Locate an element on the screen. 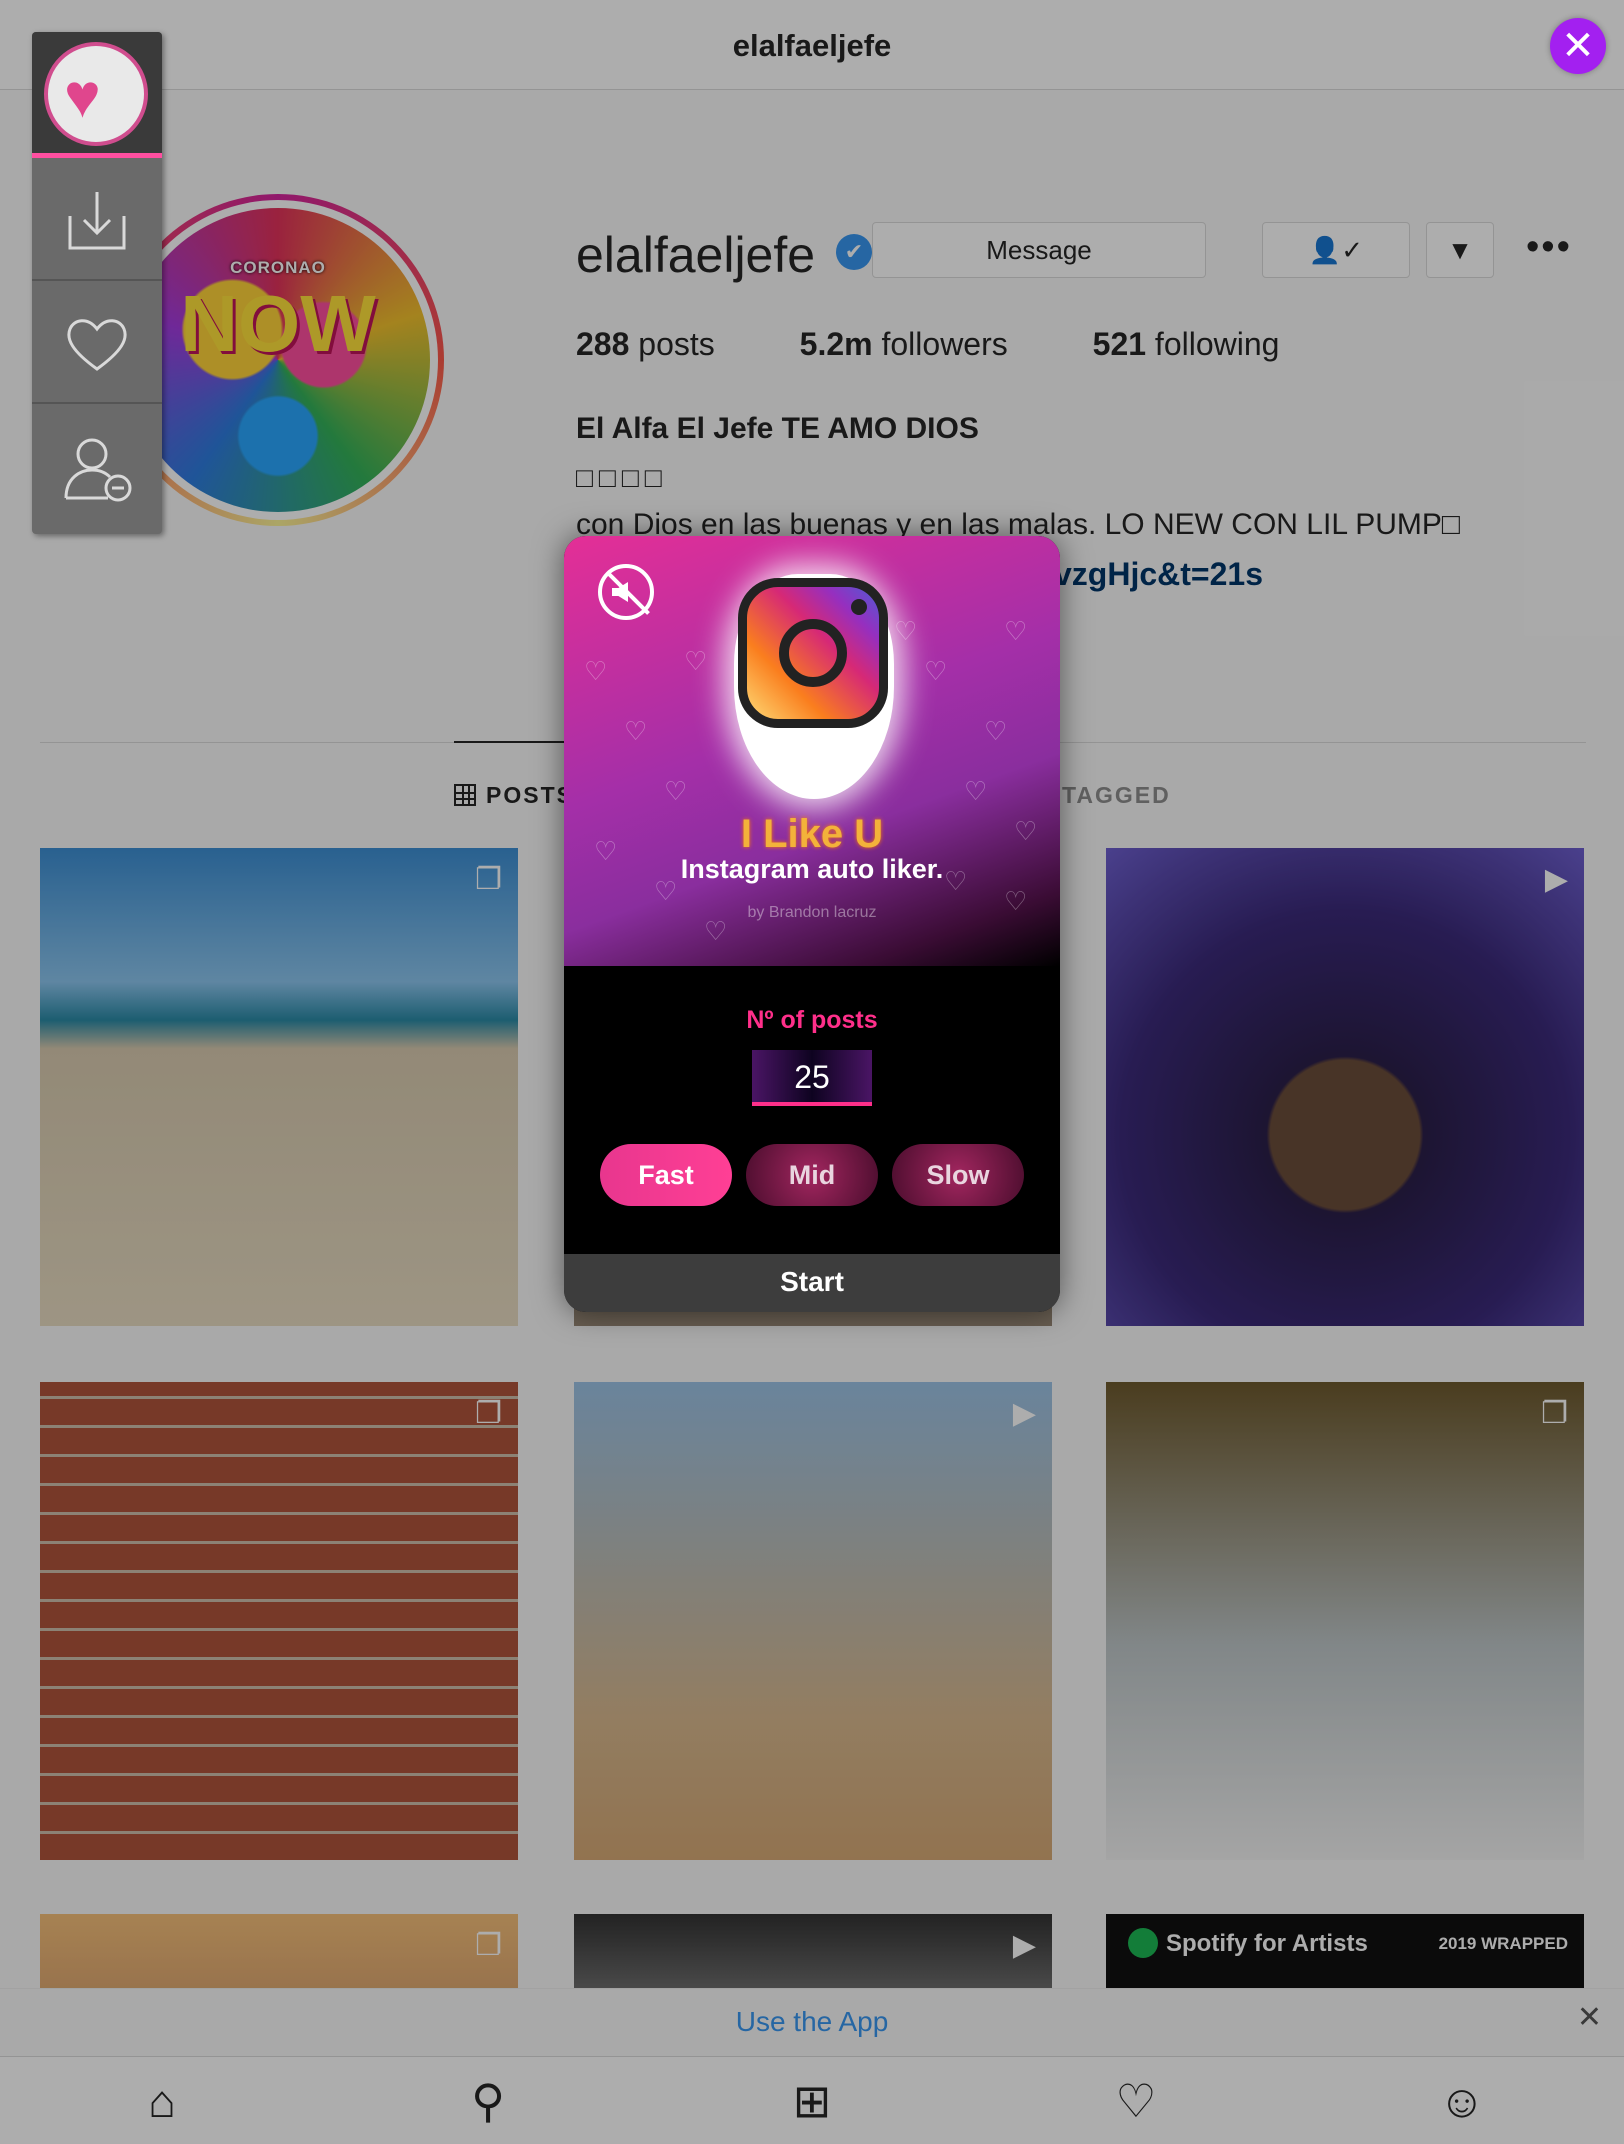 This screenshot has width=1624, height=2144. close-extension-button: ✕ is located at coordinates (1578, 46).